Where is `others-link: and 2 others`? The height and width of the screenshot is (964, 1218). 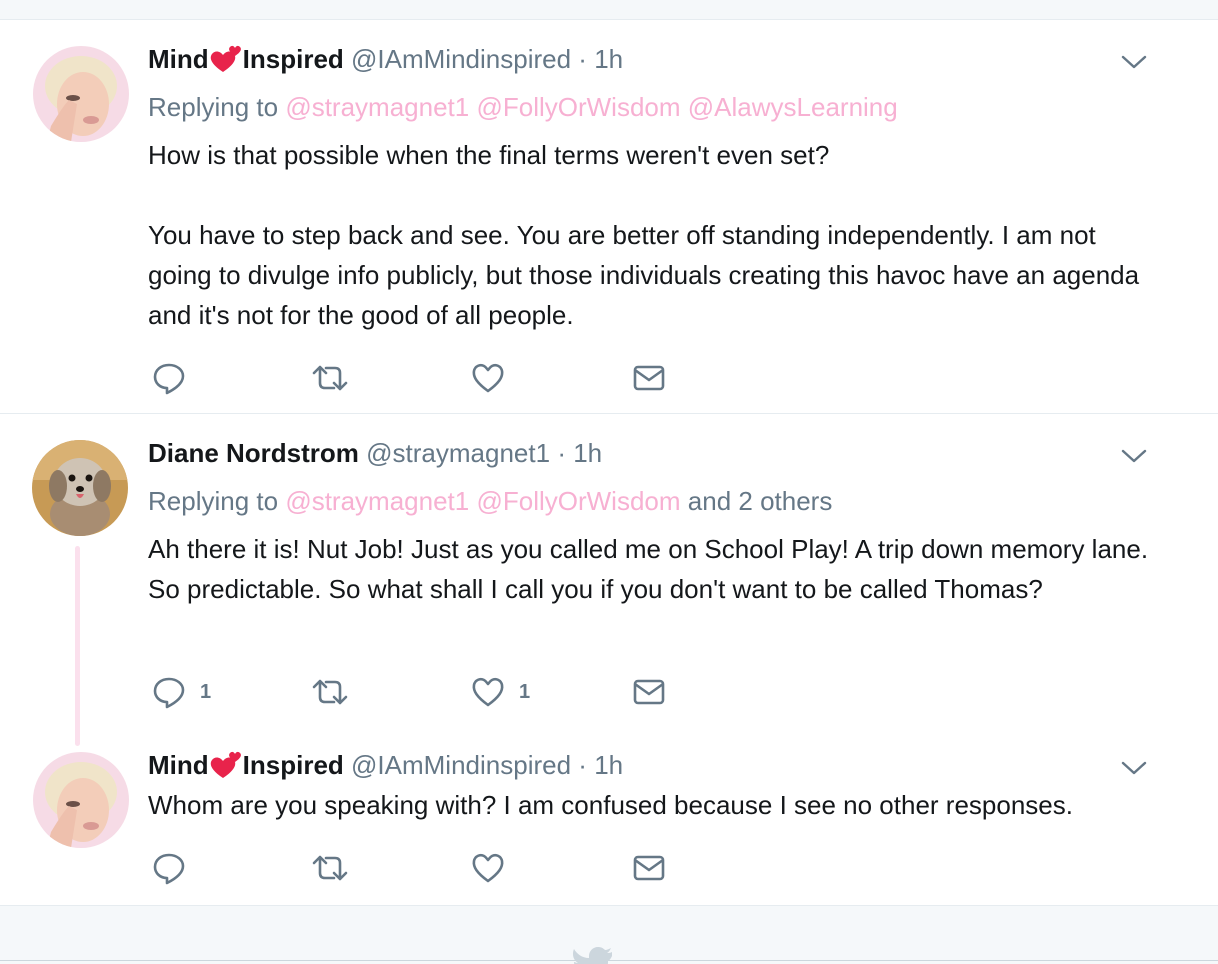
others-link: and 2 others is located at coordinates (760, 501).